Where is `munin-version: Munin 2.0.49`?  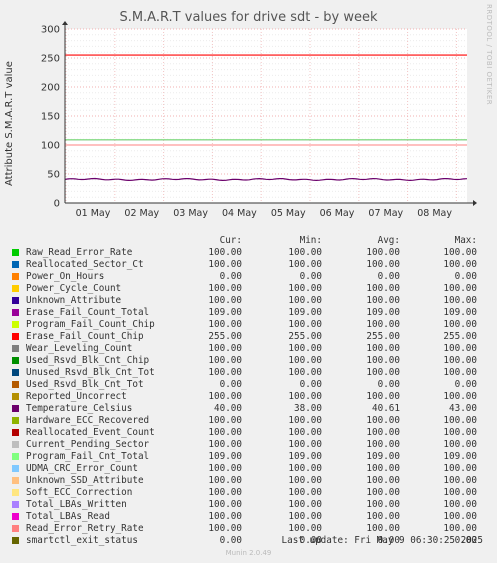 munin-version: Munin 2.0.49 is located at coordinates (248, 553).